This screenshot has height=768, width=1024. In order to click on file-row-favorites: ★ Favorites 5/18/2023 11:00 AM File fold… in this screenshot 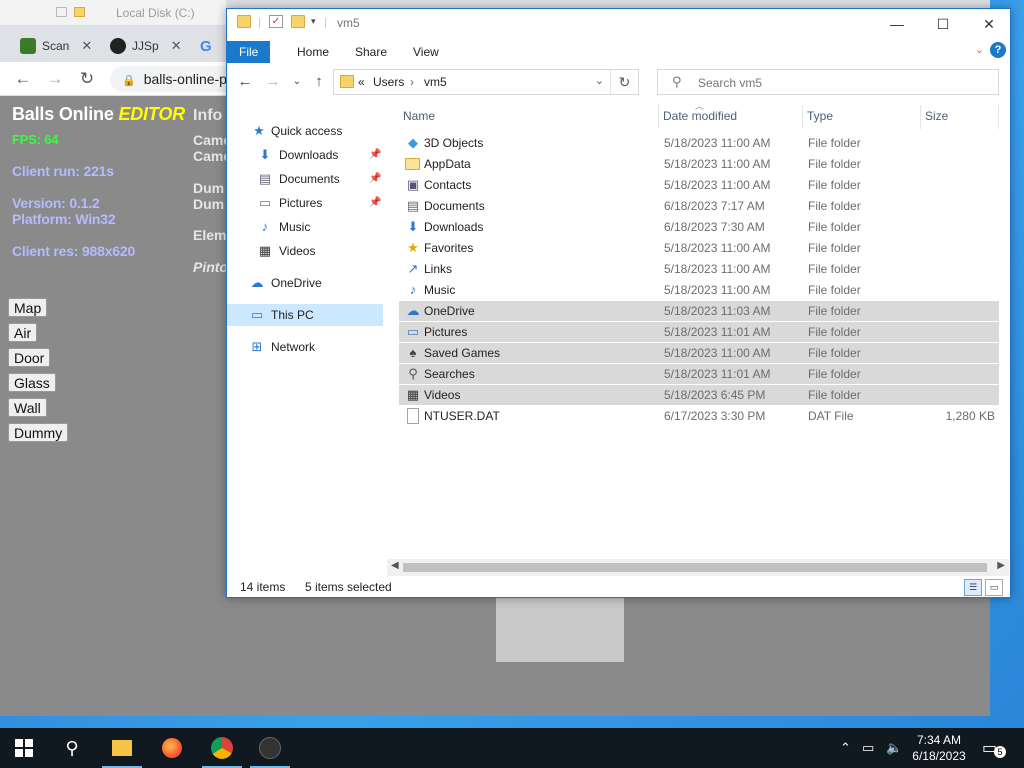, I will do `click(699, 248)`.